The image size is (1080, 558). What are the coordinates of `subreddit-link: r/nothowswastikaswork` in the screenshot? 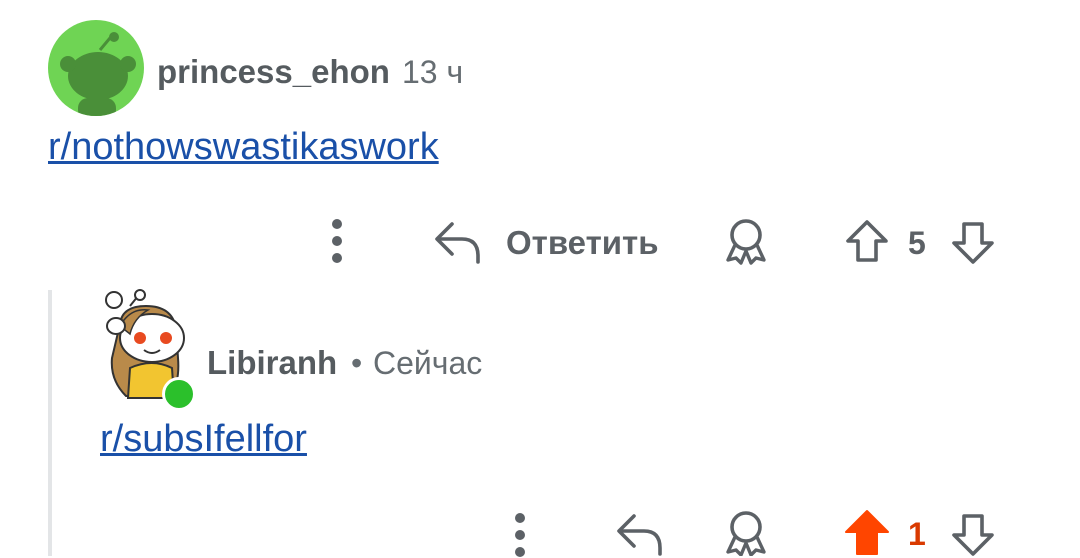 It's located at (243, 147).